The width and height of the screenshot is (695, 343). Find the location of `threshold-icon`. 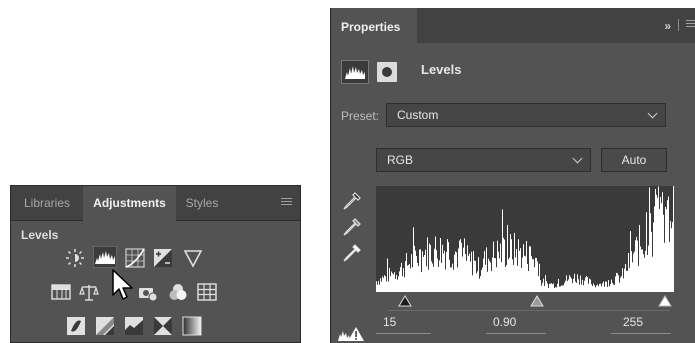

threshold-icon is located at coordinates (134, 326).